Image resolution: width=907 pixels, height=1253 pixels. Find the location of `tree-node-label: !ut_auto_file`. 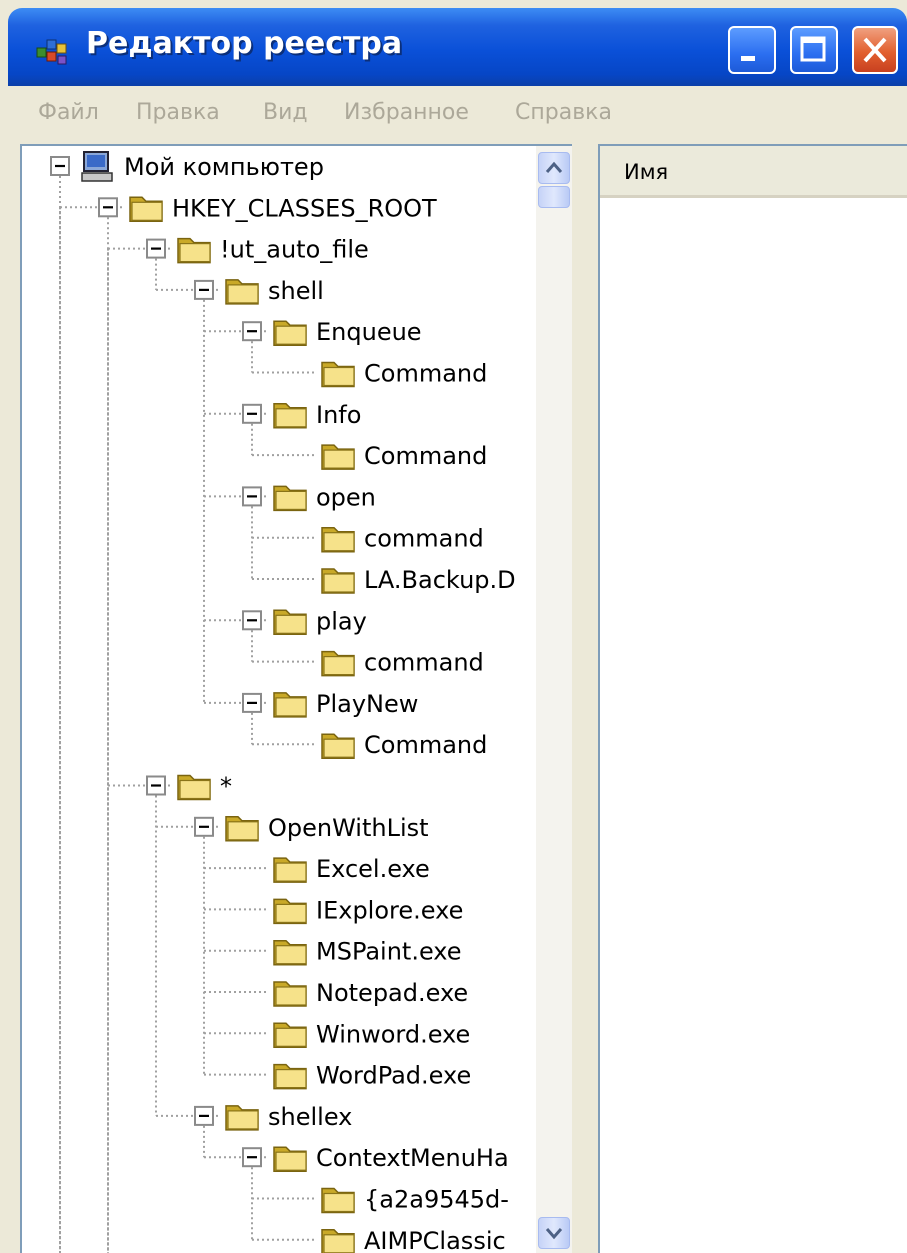

tree-node-label: !ut_auto_file is located at coordinates (294, 250).